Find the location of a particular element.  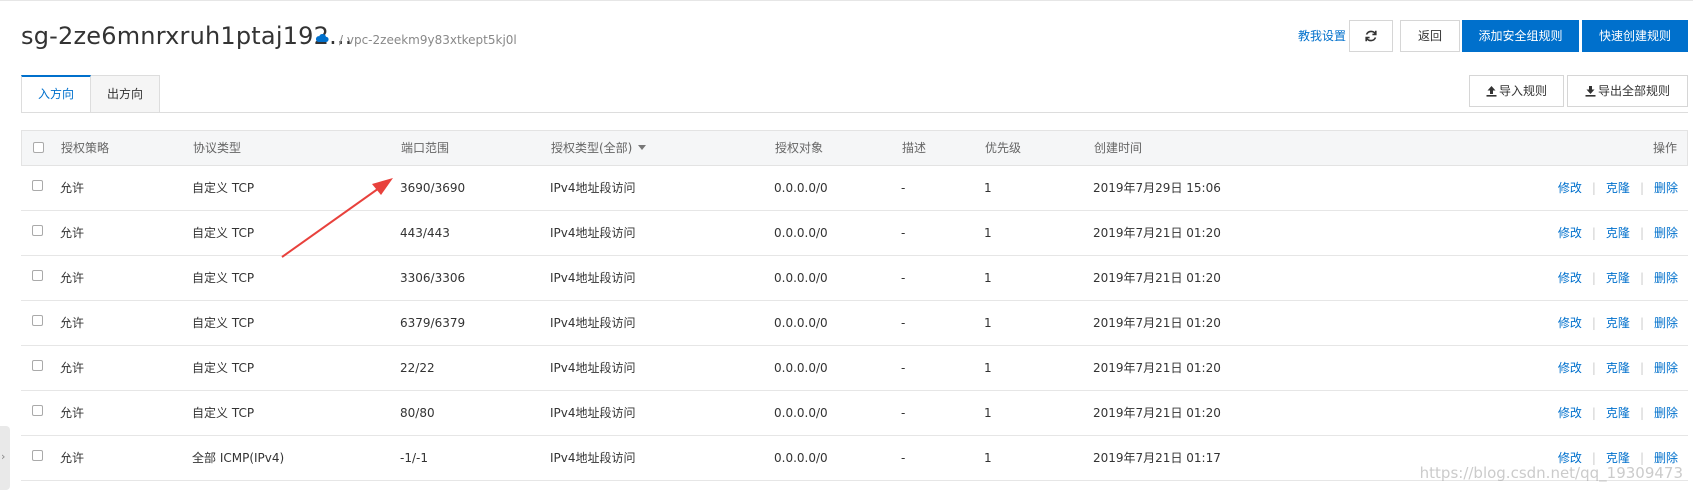

refresh-button is located at coordinates (1371, 36).